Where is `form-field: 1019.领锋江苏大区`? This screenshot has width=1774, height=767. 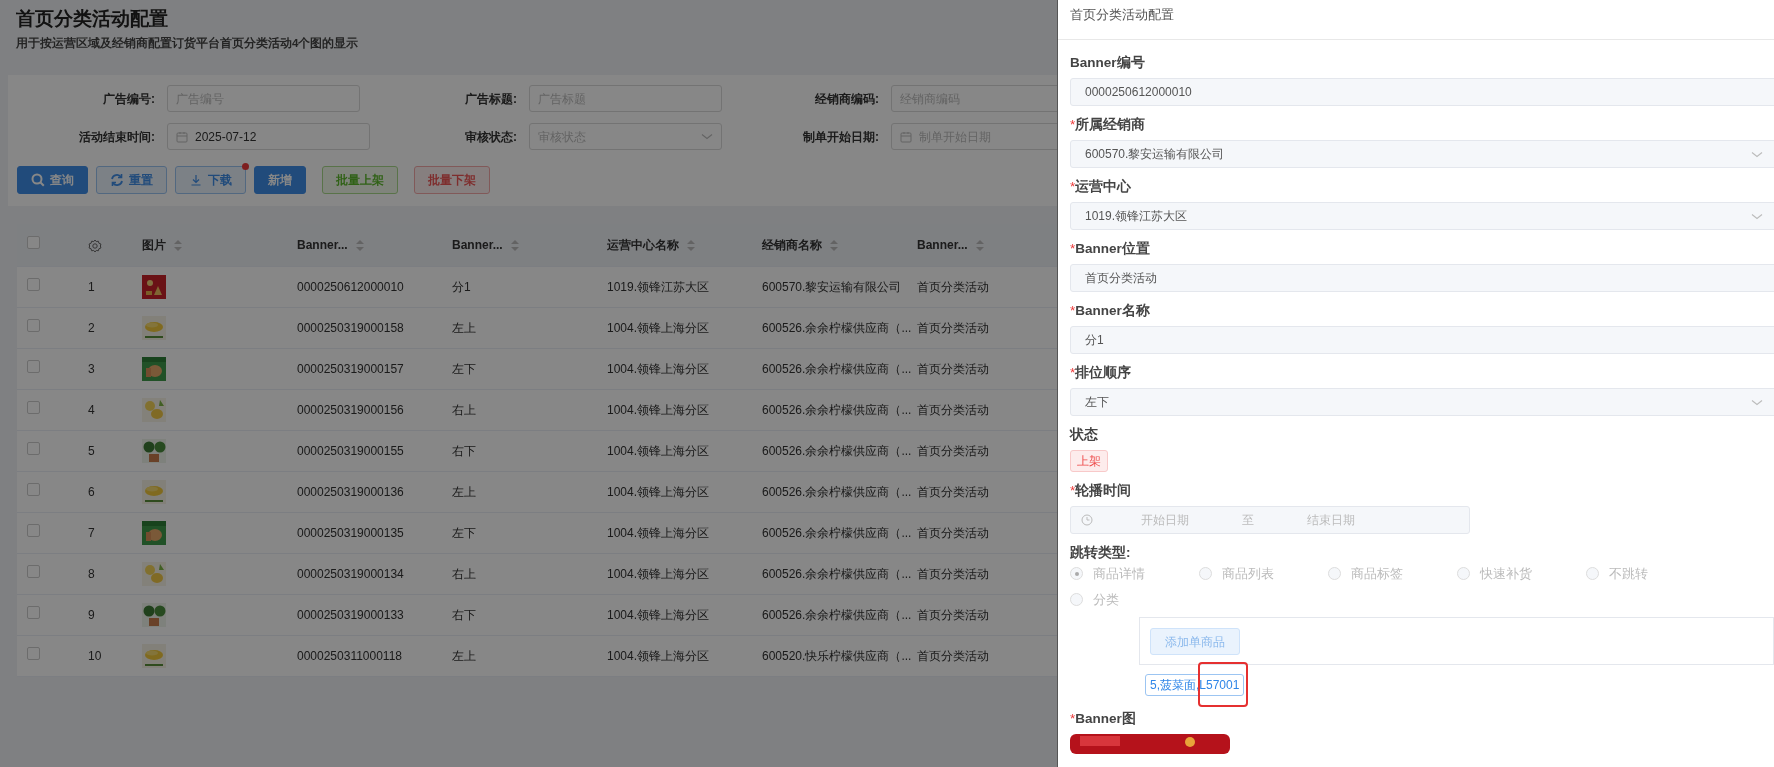
form-field: 1019.领锋江苏大区 is located at coordinates (1422, 216).